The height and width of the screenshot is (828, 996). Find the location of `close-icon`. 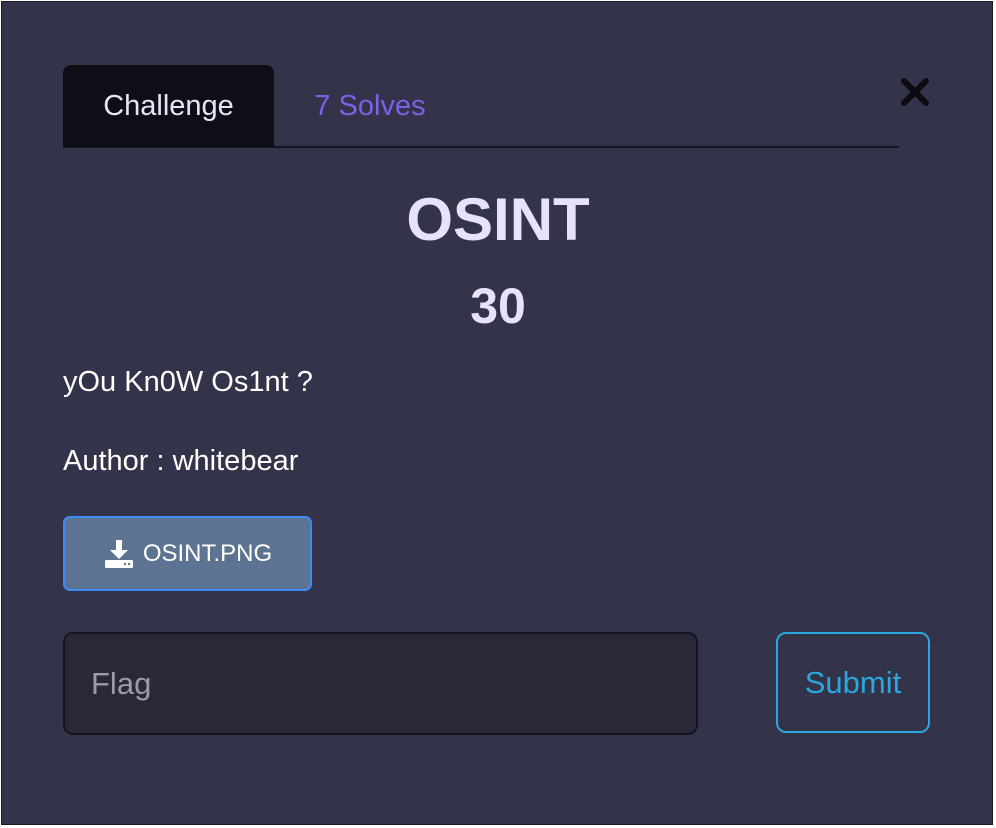

close-icon is located at coordinates (915, 92).